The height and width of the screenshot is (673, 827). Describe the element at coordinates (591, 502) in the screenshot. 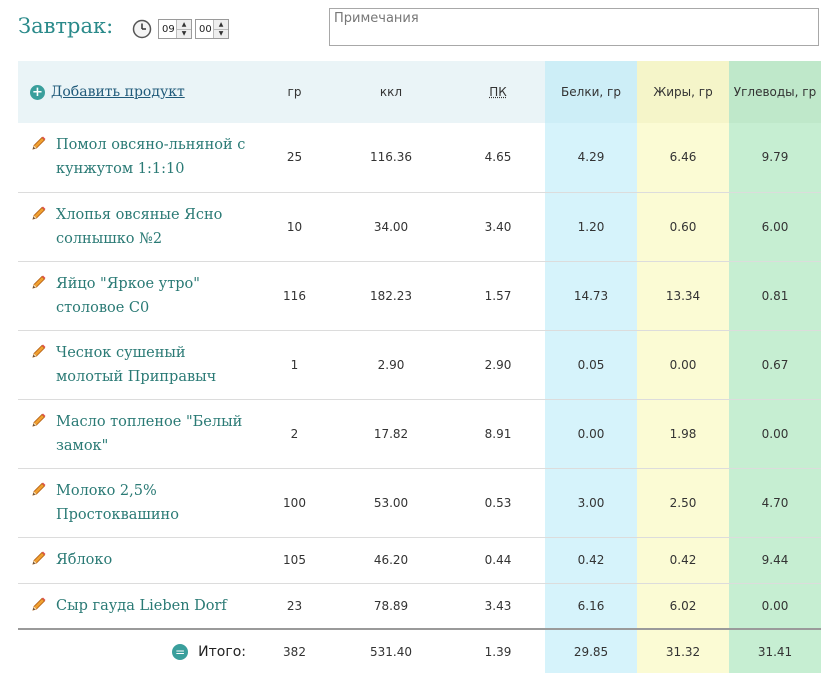

I see `cell-protein: 3.00` at that location.